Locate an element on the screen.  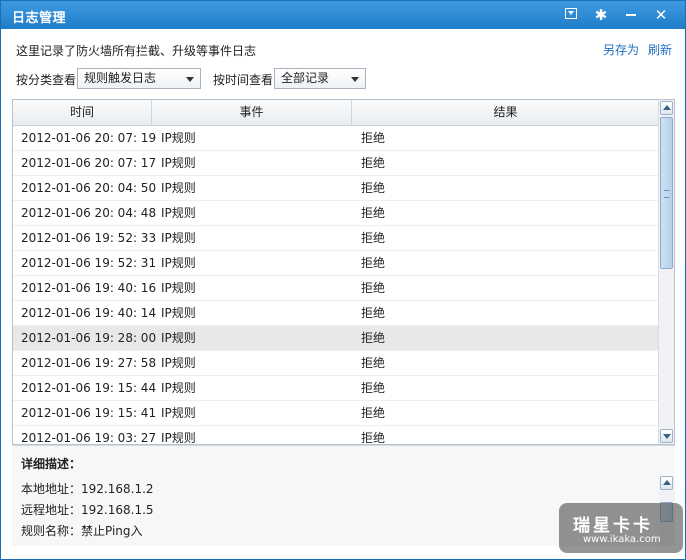
table-row: 2012-01-06 19: 15: 41 IP规则 拒绝 is located at coordinates (336, 413).